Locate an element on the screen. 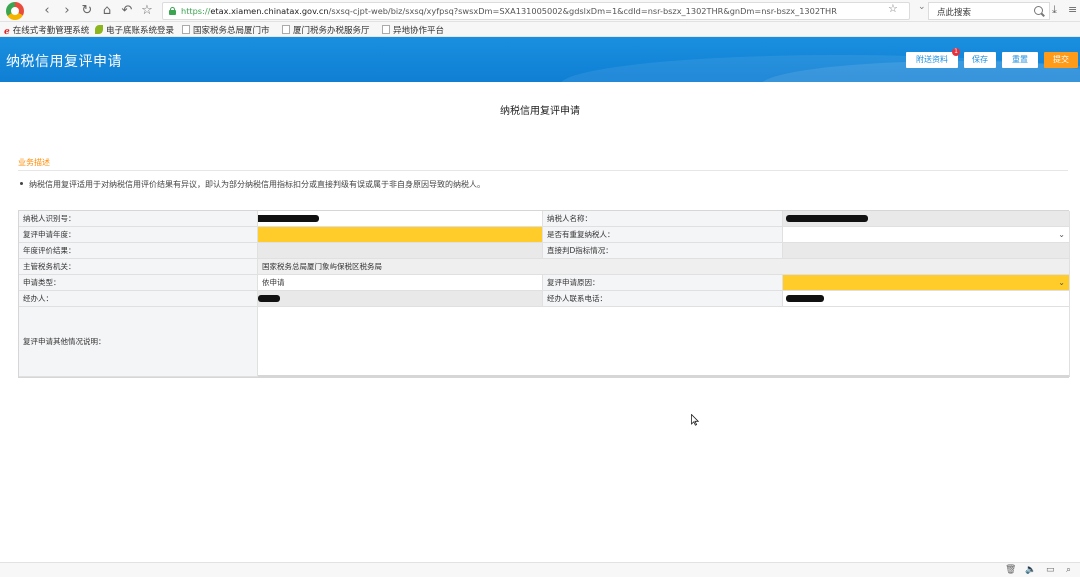 This screenshot has width=1080, height=577. home-icon: ⌂ is located at coordinates (107, 11).